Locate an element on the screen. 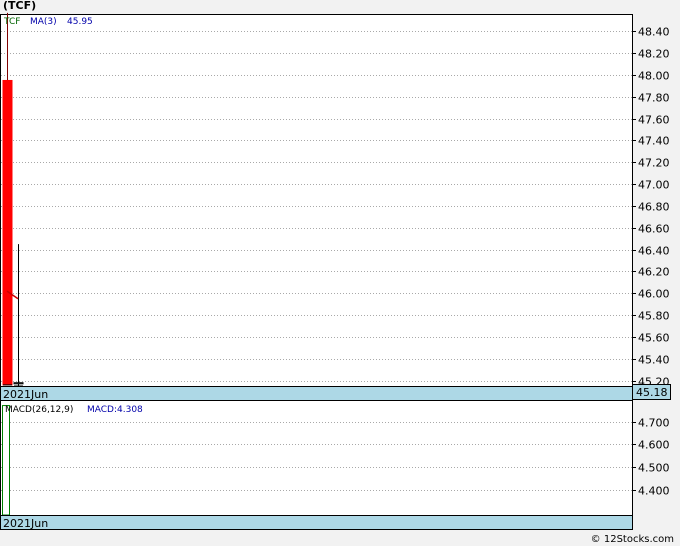  macd-date-label: 2021Jun is located at coordinates (25, 523).